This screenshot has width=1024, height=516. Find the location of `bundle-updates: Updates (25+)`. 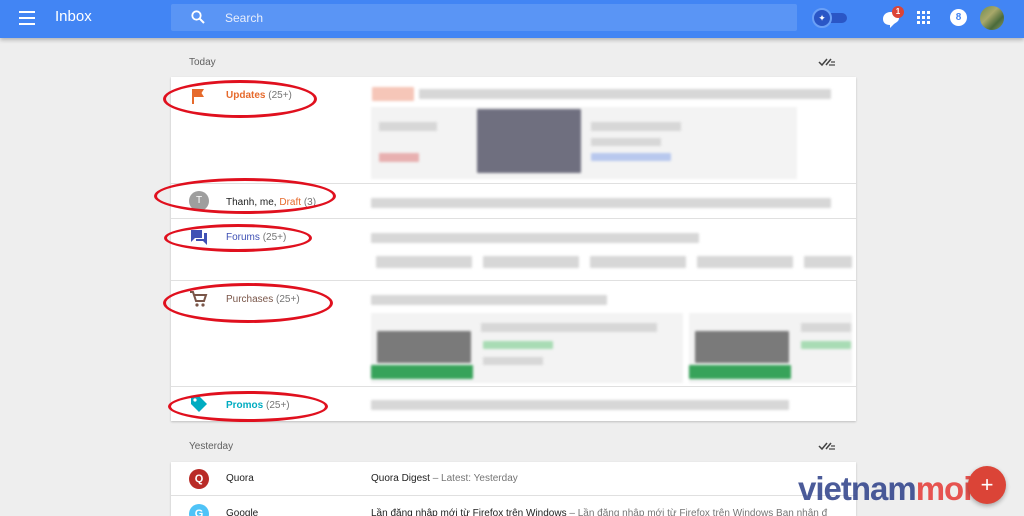

bundle-updates: Updates (25+) is located at coordinates (513, 130).